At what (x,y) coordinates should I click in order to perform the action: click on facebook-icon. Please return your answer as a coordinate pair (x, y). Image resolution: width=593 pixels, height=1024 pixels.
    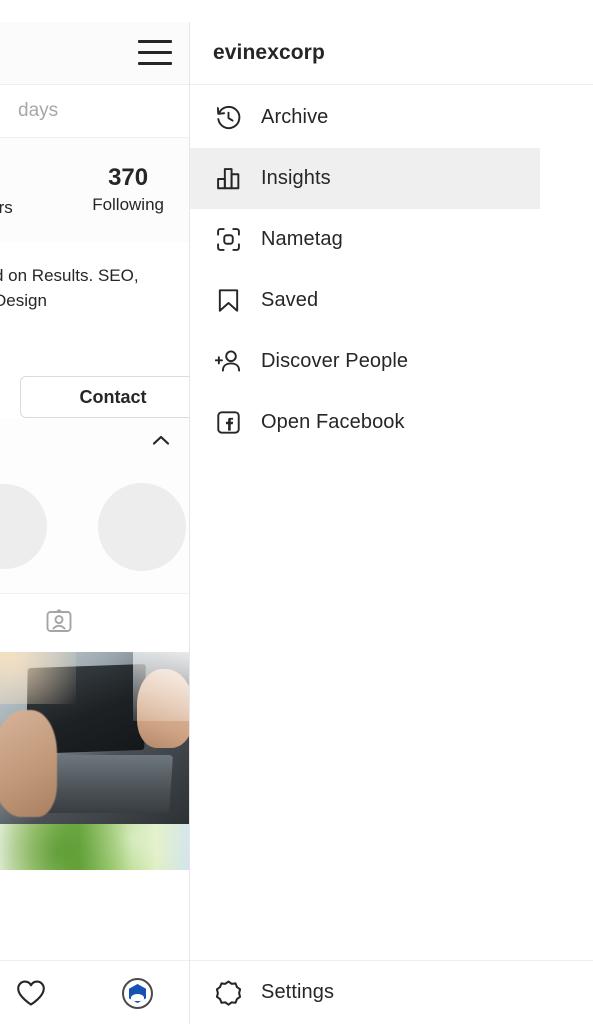
    Looking at the image, I should click on (228, 423).